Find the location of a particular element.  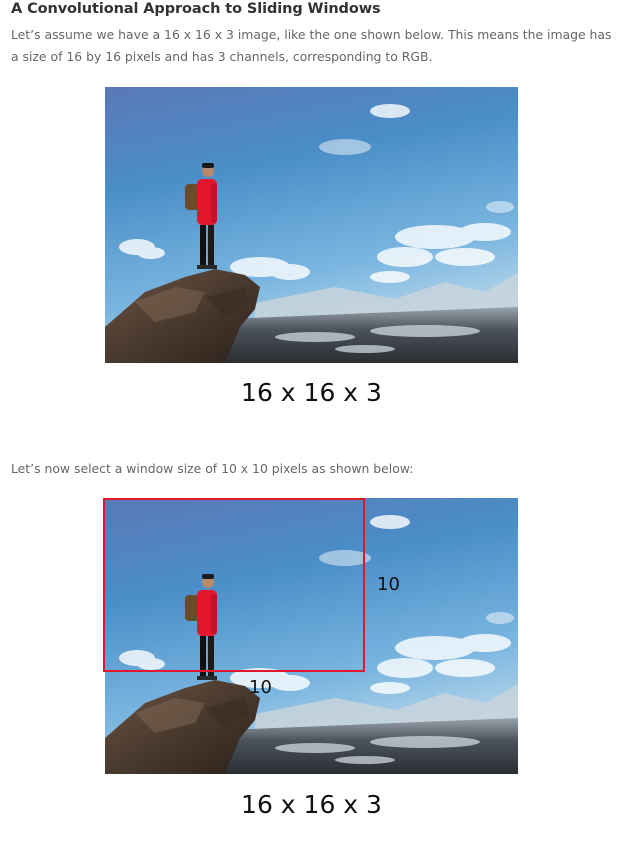

window-height-label: 10 is located at coordinates (388, 584).